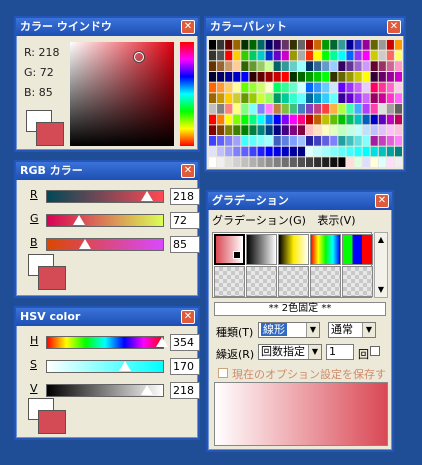 The image size is (422, 465). I want to click on r-slider-handle, so click(146, 196).